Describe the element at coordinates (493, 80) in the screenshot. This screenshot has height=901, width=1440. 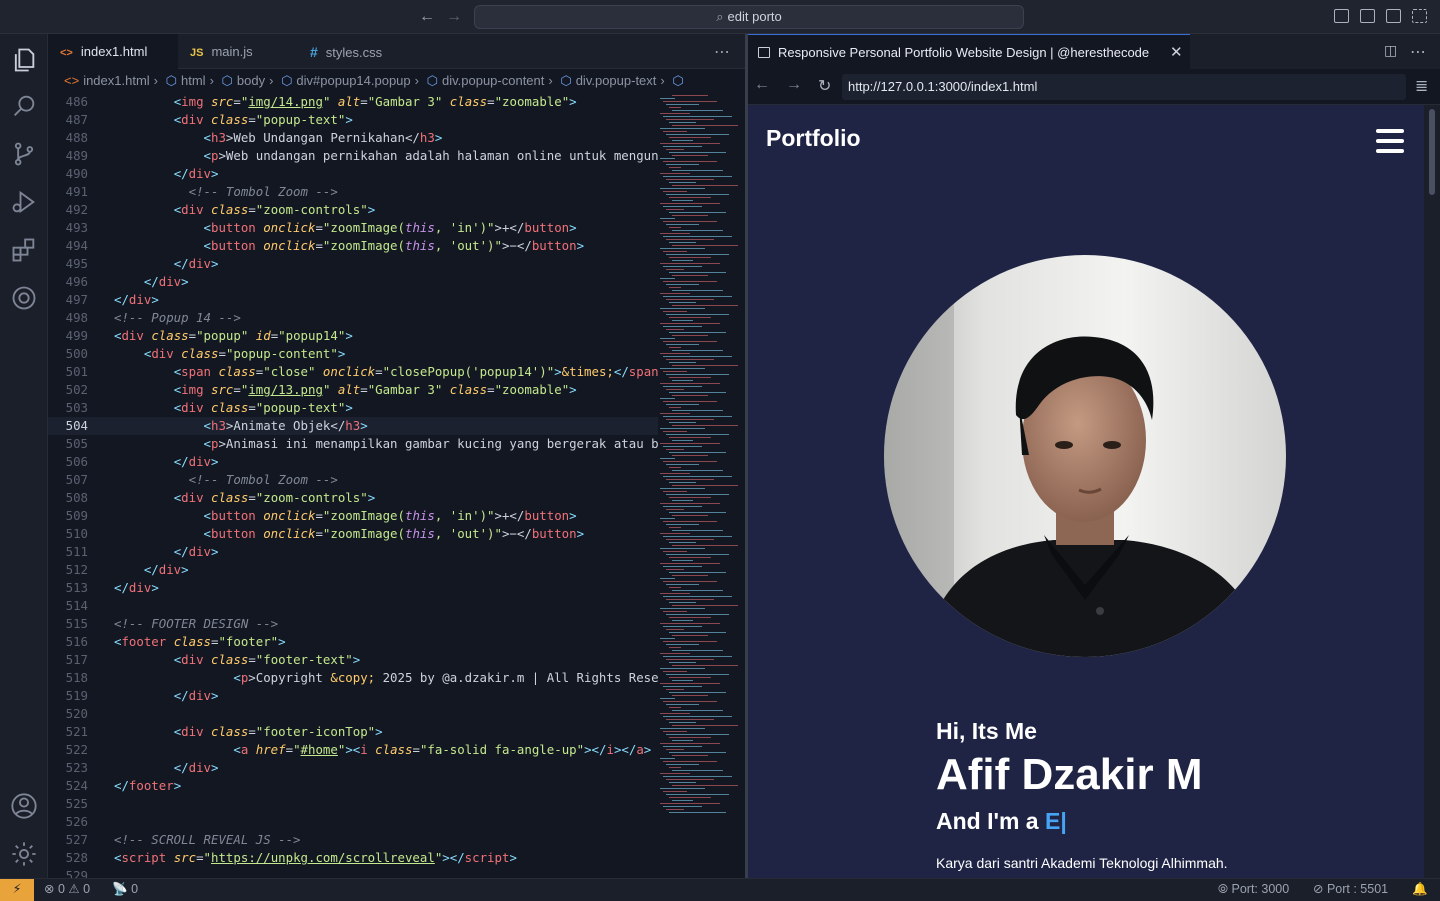
I see `breadcrumb-item: div.popup-content` at that location.